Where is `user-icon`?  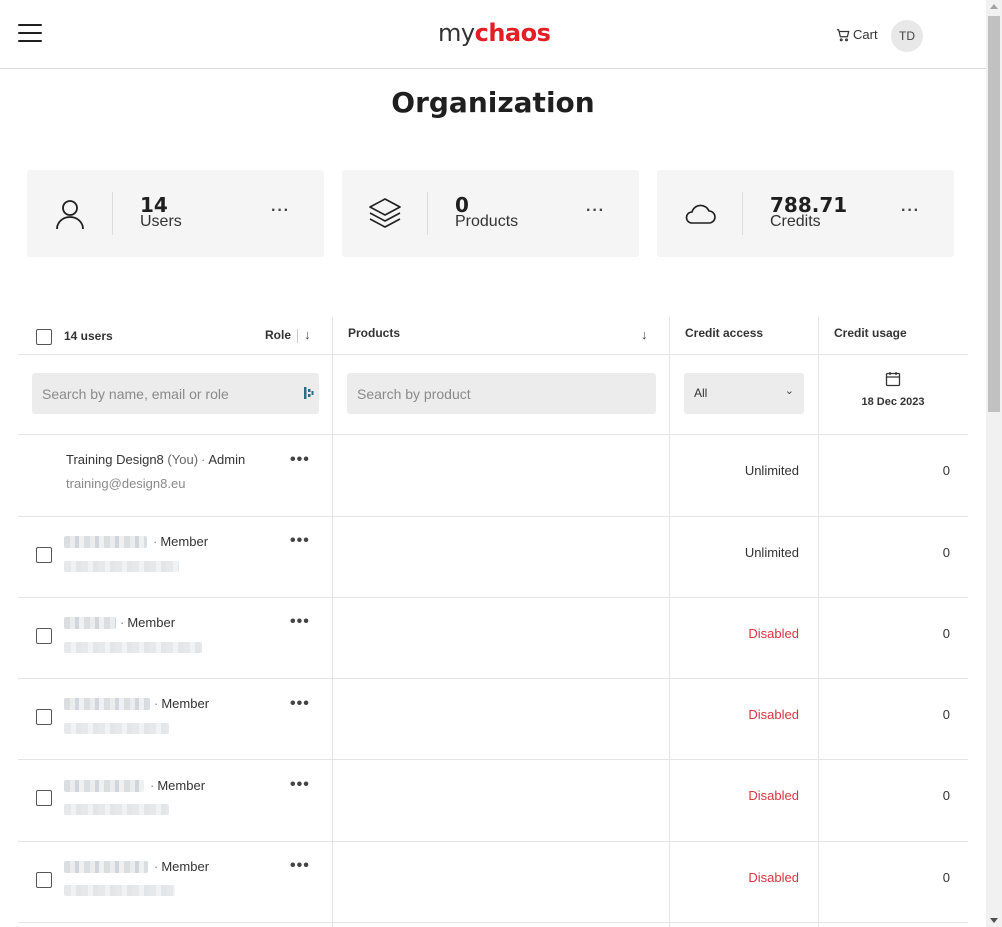 user-icon is located at coordinates (70, 215).